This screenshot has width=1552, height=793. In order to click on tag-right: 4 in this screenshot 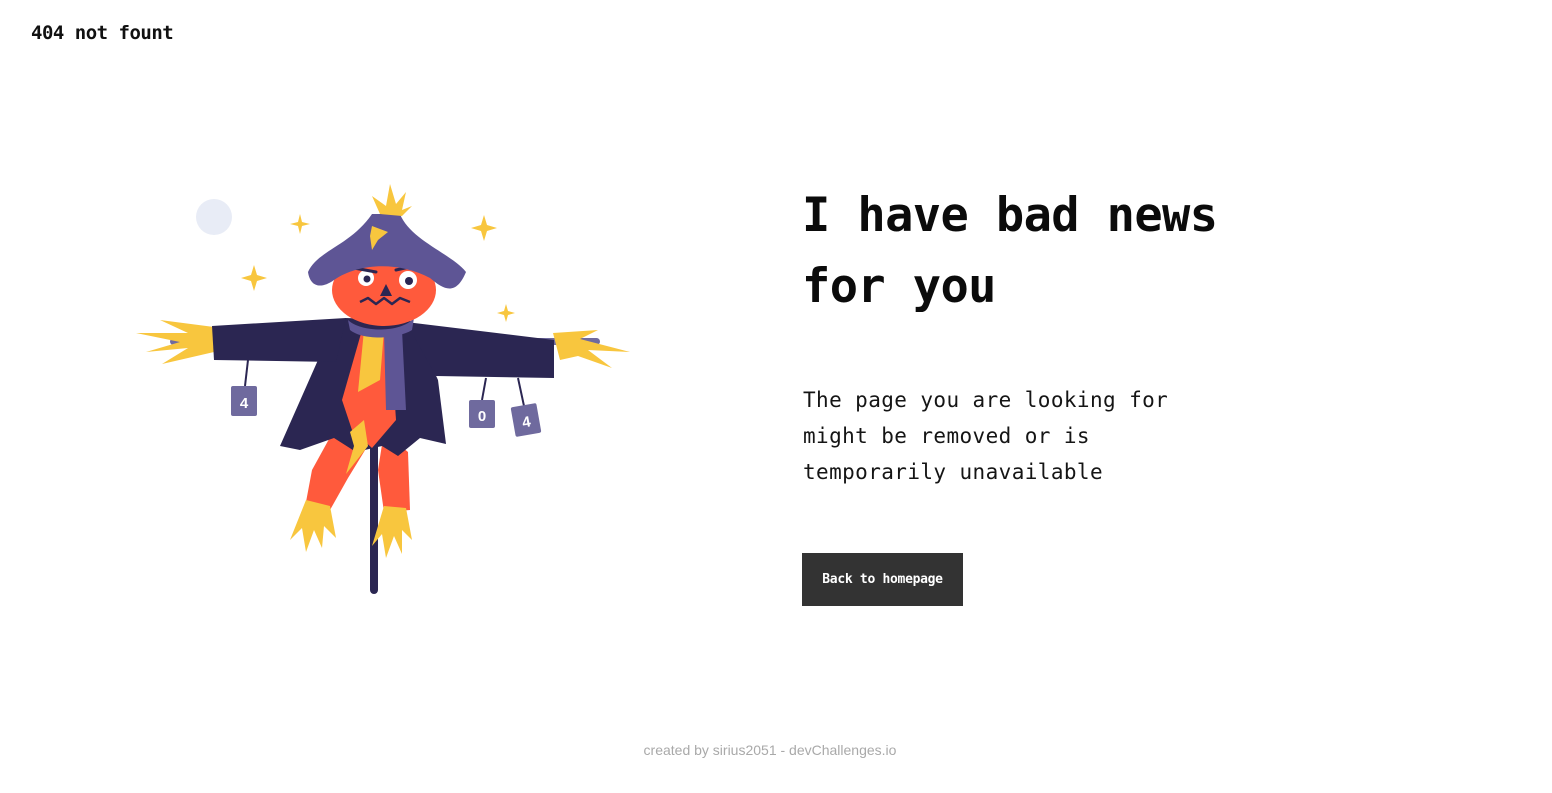, I will do `click(526, 420)`.